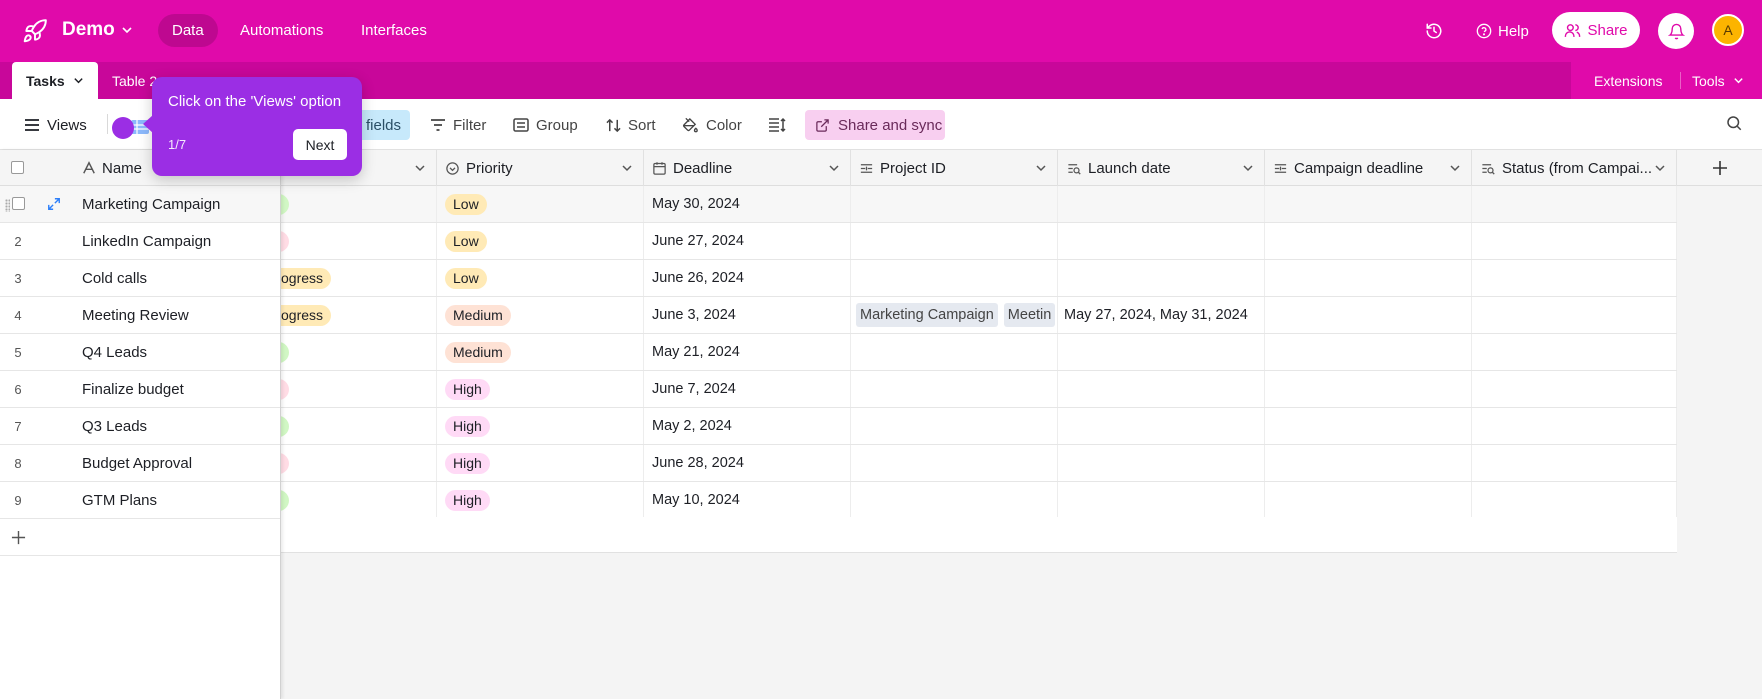  What do you see at coordinates (747, 204) in the screenshot?
I see `deadline-cell: May 30, 2024` at bounding box center [747, 204].